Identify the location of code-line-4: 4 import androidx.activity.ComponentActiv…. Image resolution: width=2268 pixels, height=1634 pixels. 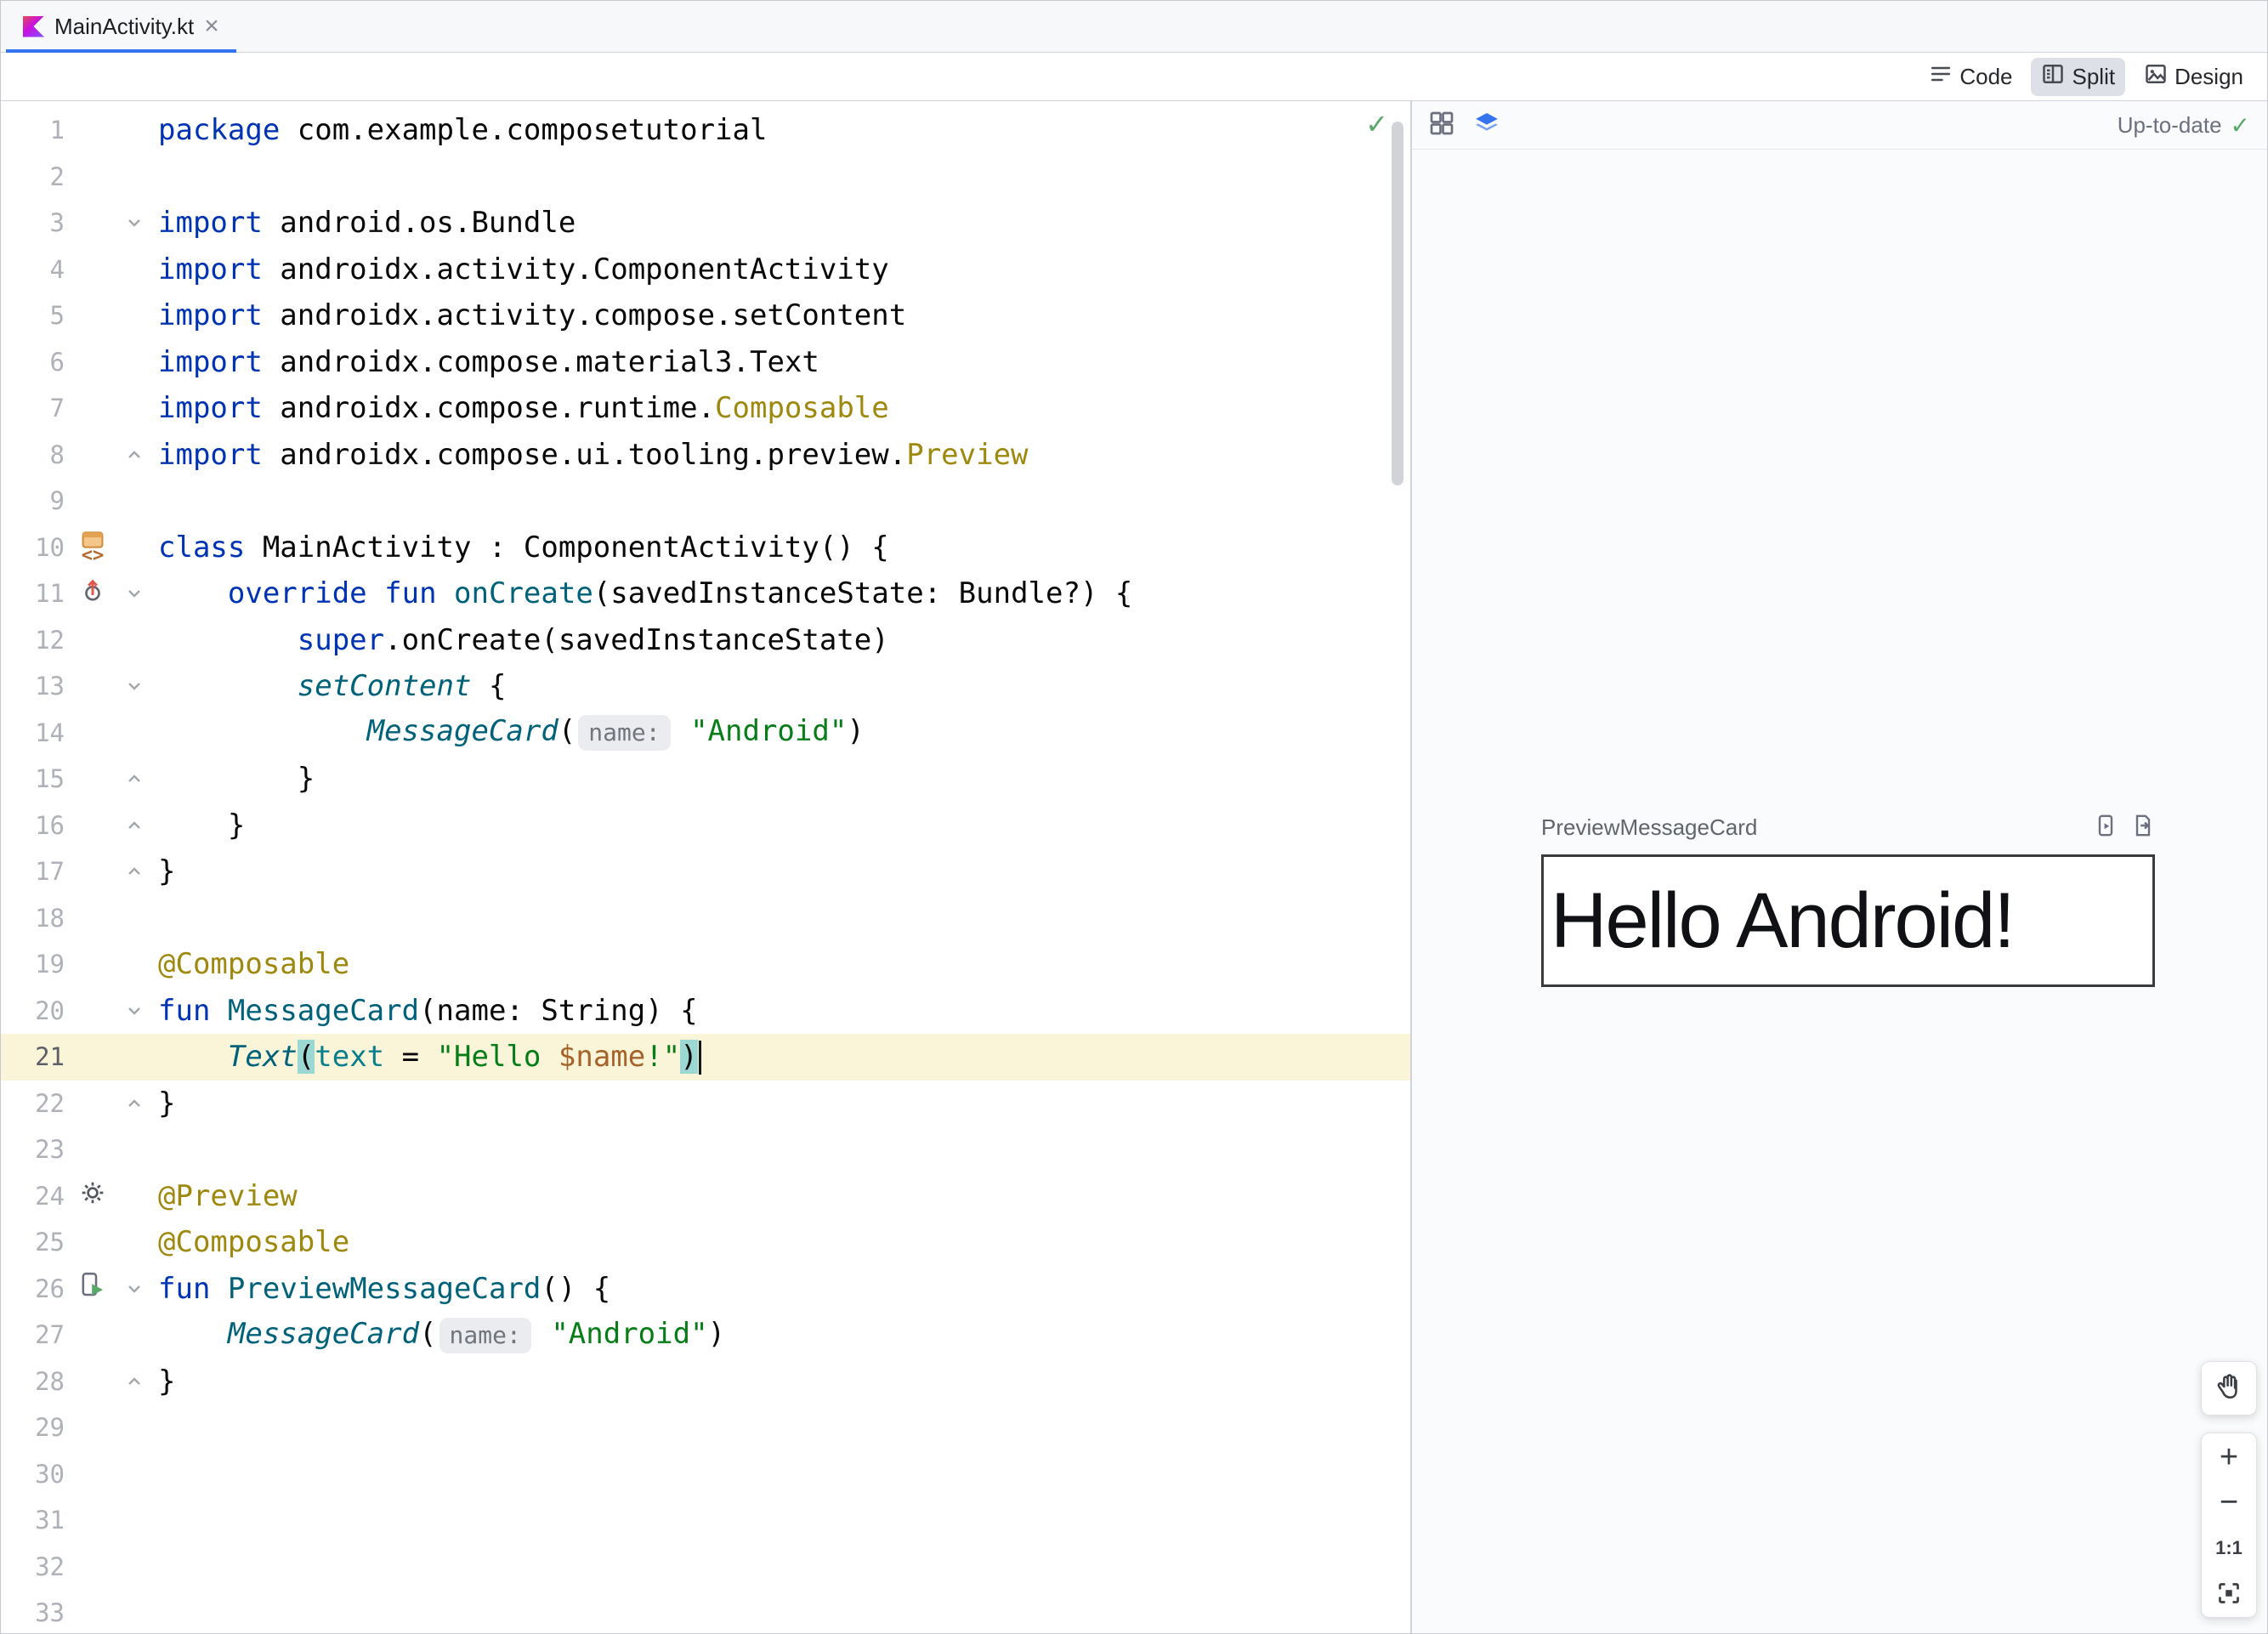
(705, 270).